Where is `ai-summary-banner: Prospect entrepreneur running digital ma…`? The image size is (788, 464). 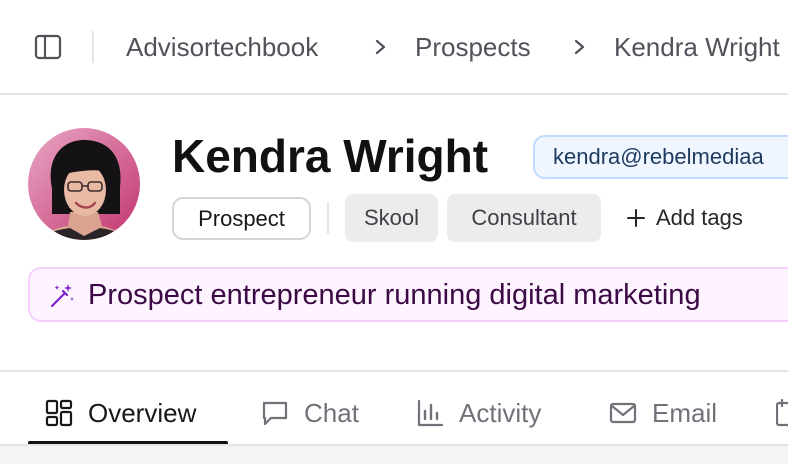 ai-summary-banner: Prospect entrepreneur running digital ma… is located at coordinates (408, 294).